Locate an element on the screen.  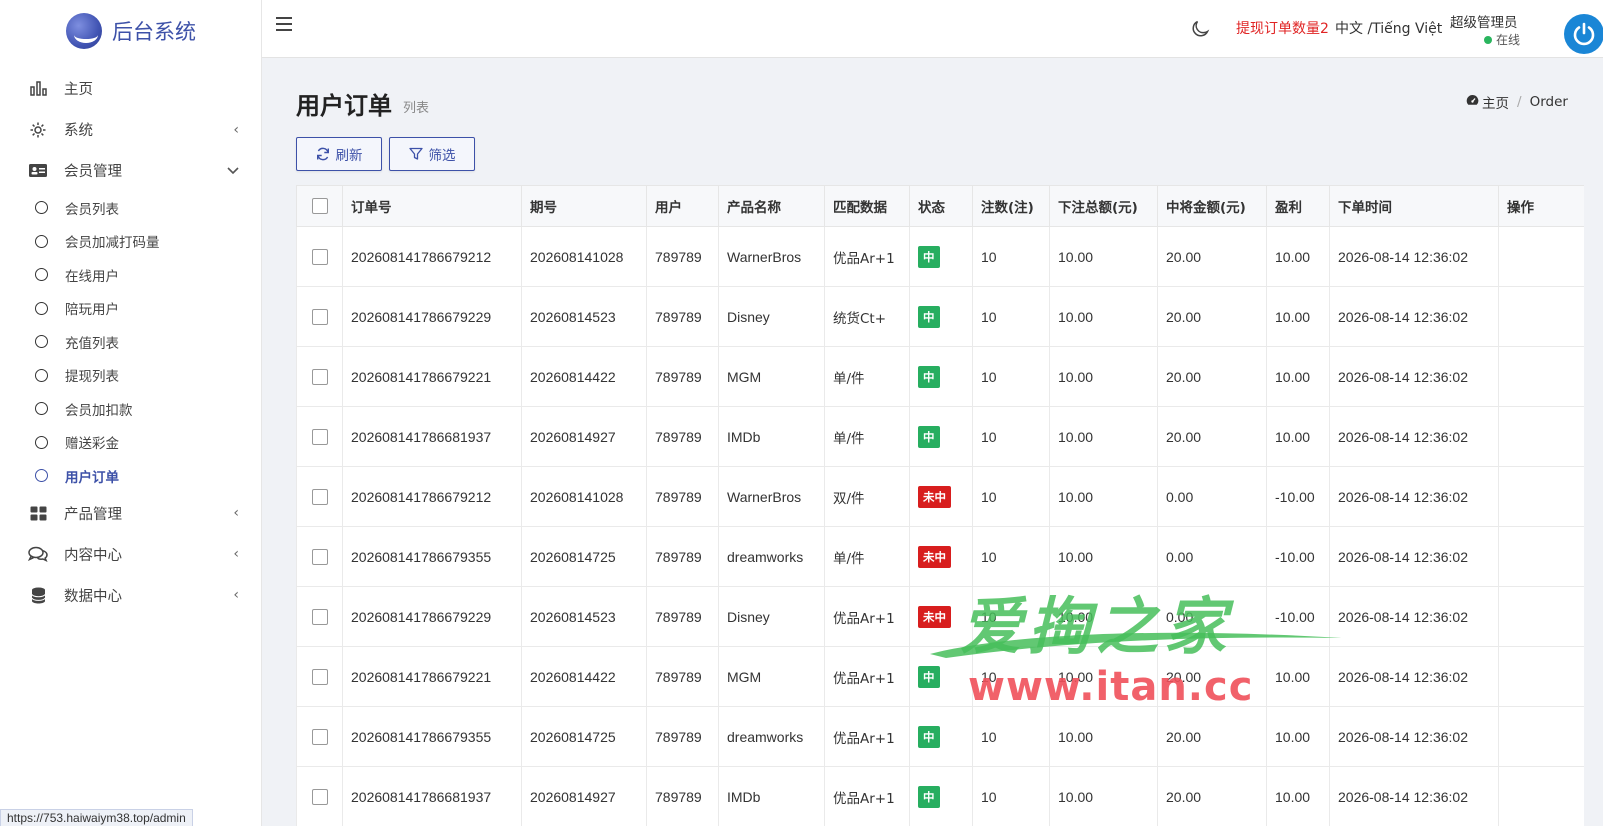
sidebar-subitem-user-orders: 用户订单 is located at coordinates (130, 476).